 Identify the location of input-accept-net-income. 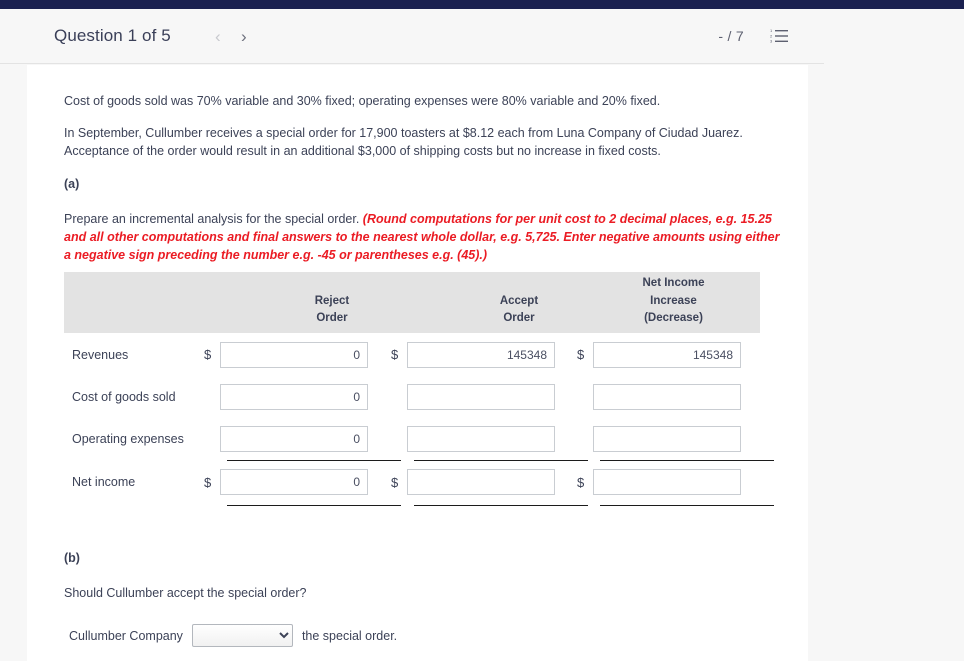
(481, 482).